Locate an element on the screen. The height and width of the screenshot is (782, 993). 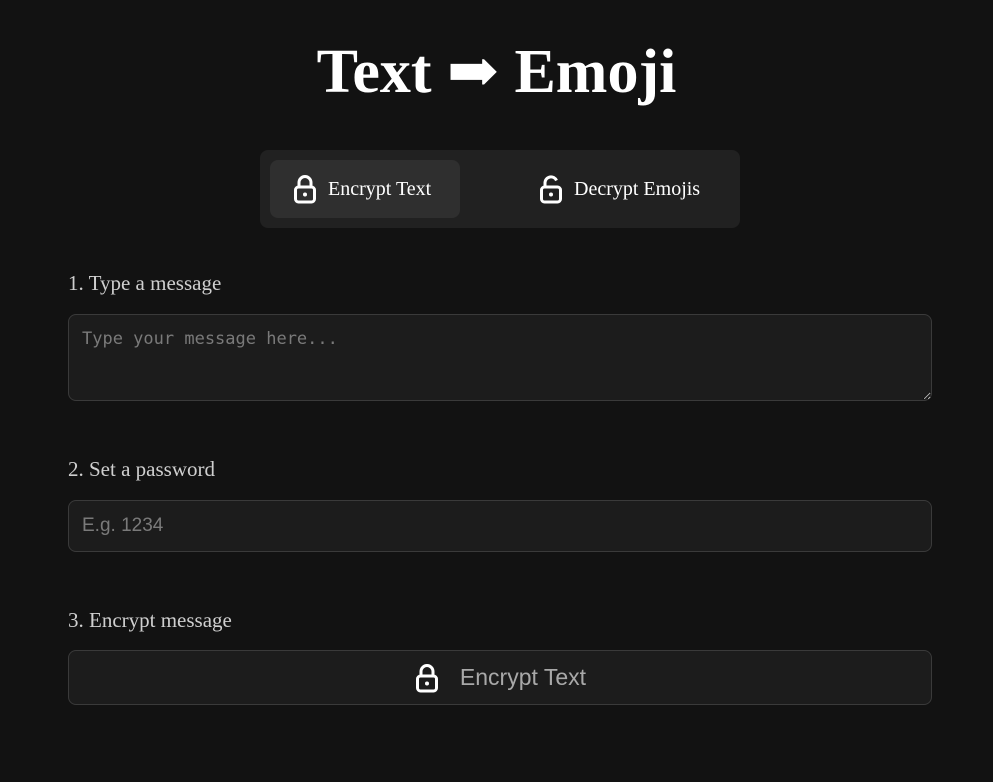
step-2-label: 2. Set a password is located at coordinates (141, 469).